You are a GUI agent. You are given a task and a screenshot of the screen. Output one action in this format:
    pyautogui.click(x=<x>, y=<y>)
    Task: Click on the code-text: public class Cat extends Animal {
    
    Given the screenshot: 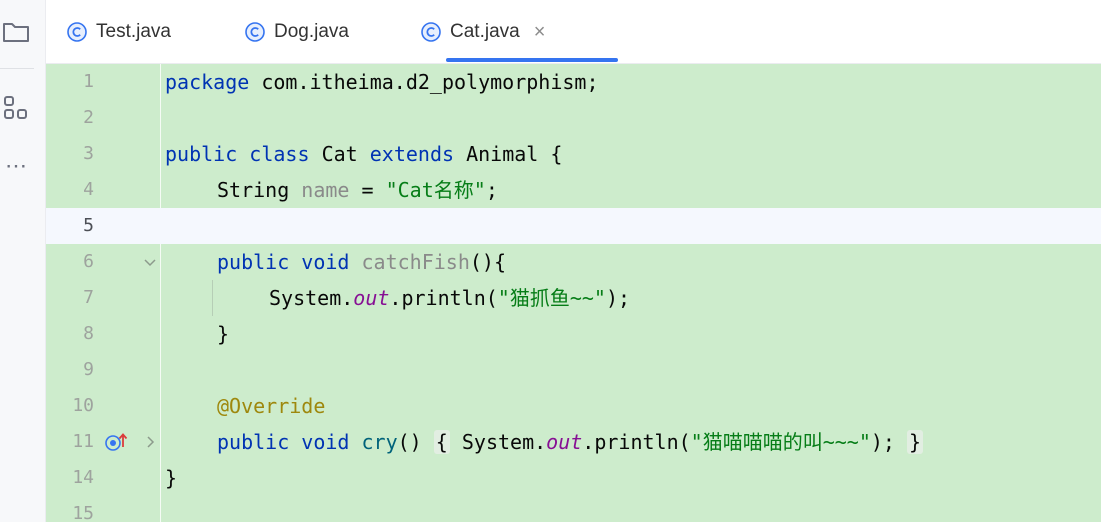 What is the action you would take?
    pyautogui.click(x=364, y=154)
    